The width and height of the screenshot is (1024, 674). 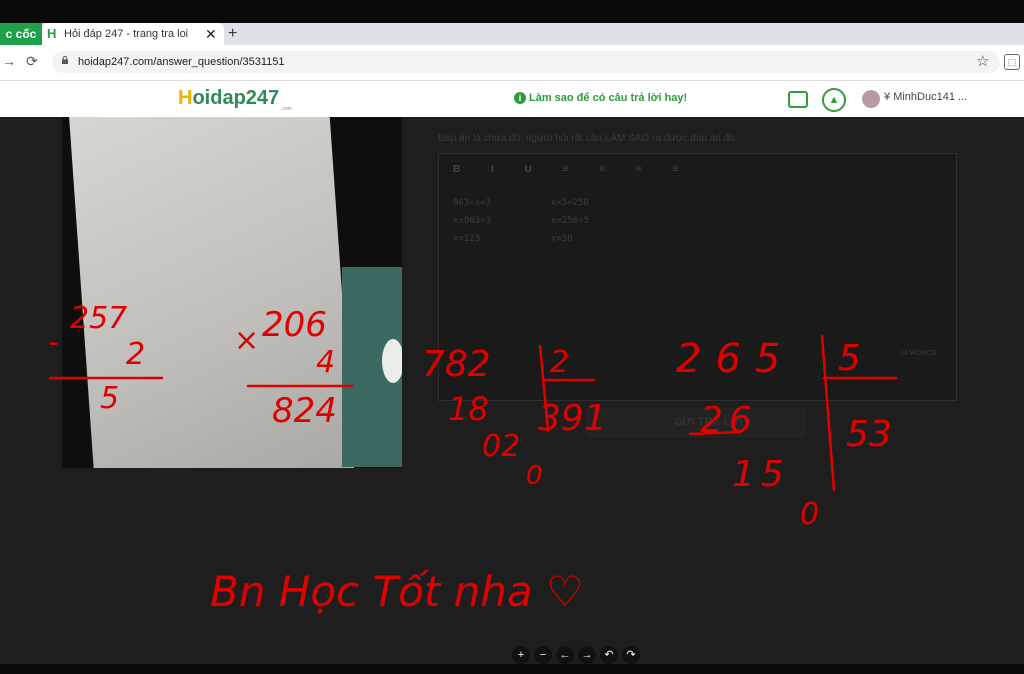 I want to click on ink-number: 824, so click(x=304, y=411).